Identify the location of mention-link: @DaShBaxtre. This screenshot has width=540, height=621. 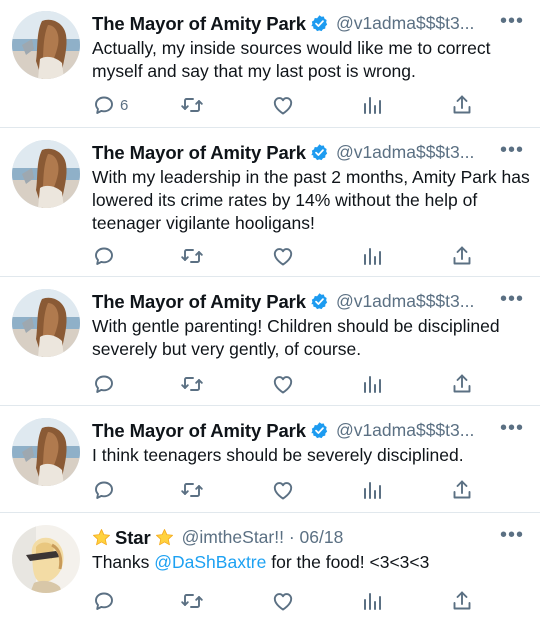
(210, 562).